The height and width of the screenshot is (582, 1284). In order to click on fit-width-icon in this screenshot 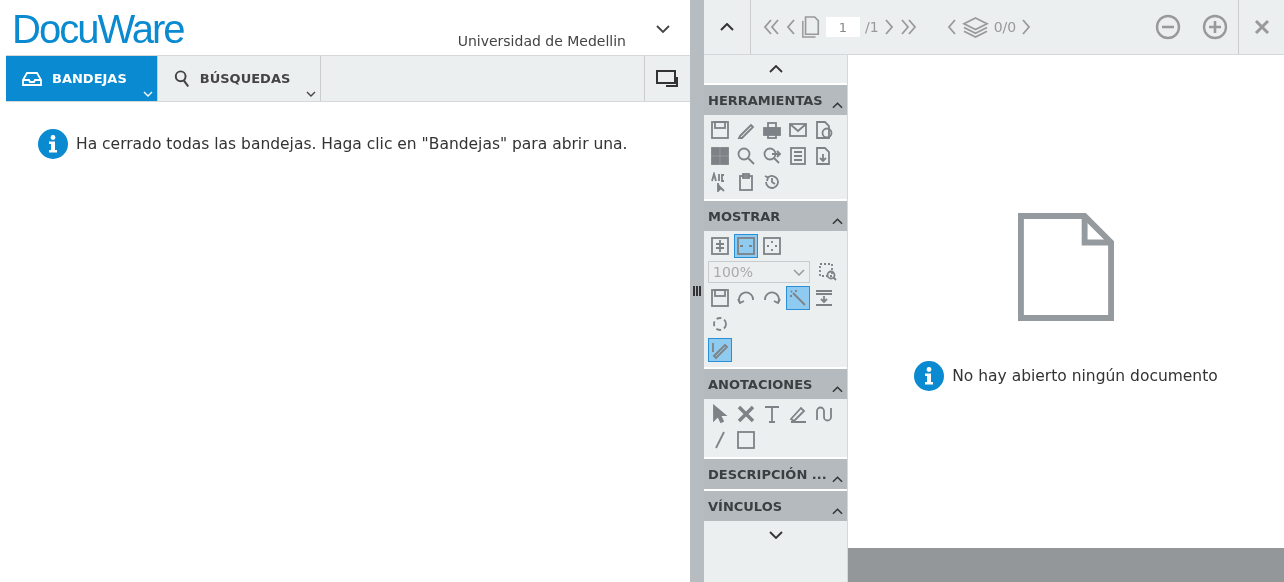, I will do `click(746, 246)`.